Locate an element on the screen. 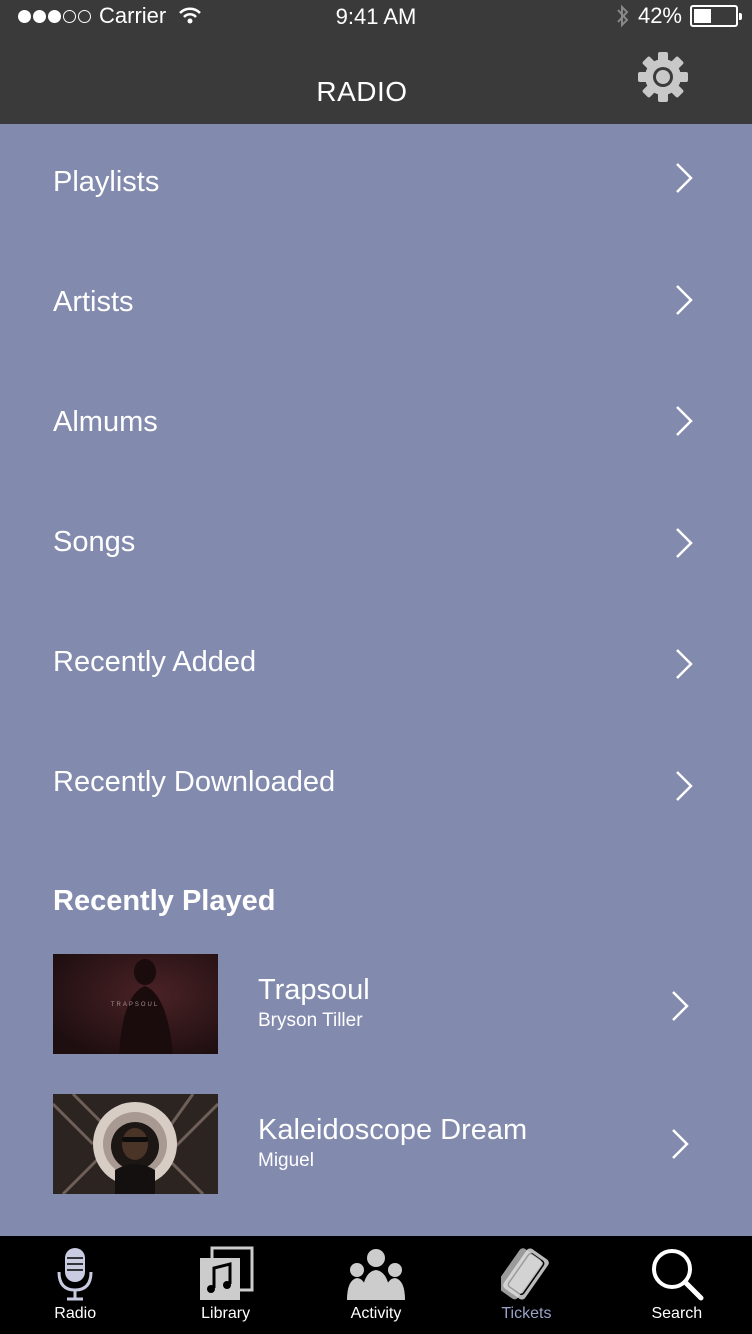  track-artist: Miguel is located at coordinates (286, 1160).